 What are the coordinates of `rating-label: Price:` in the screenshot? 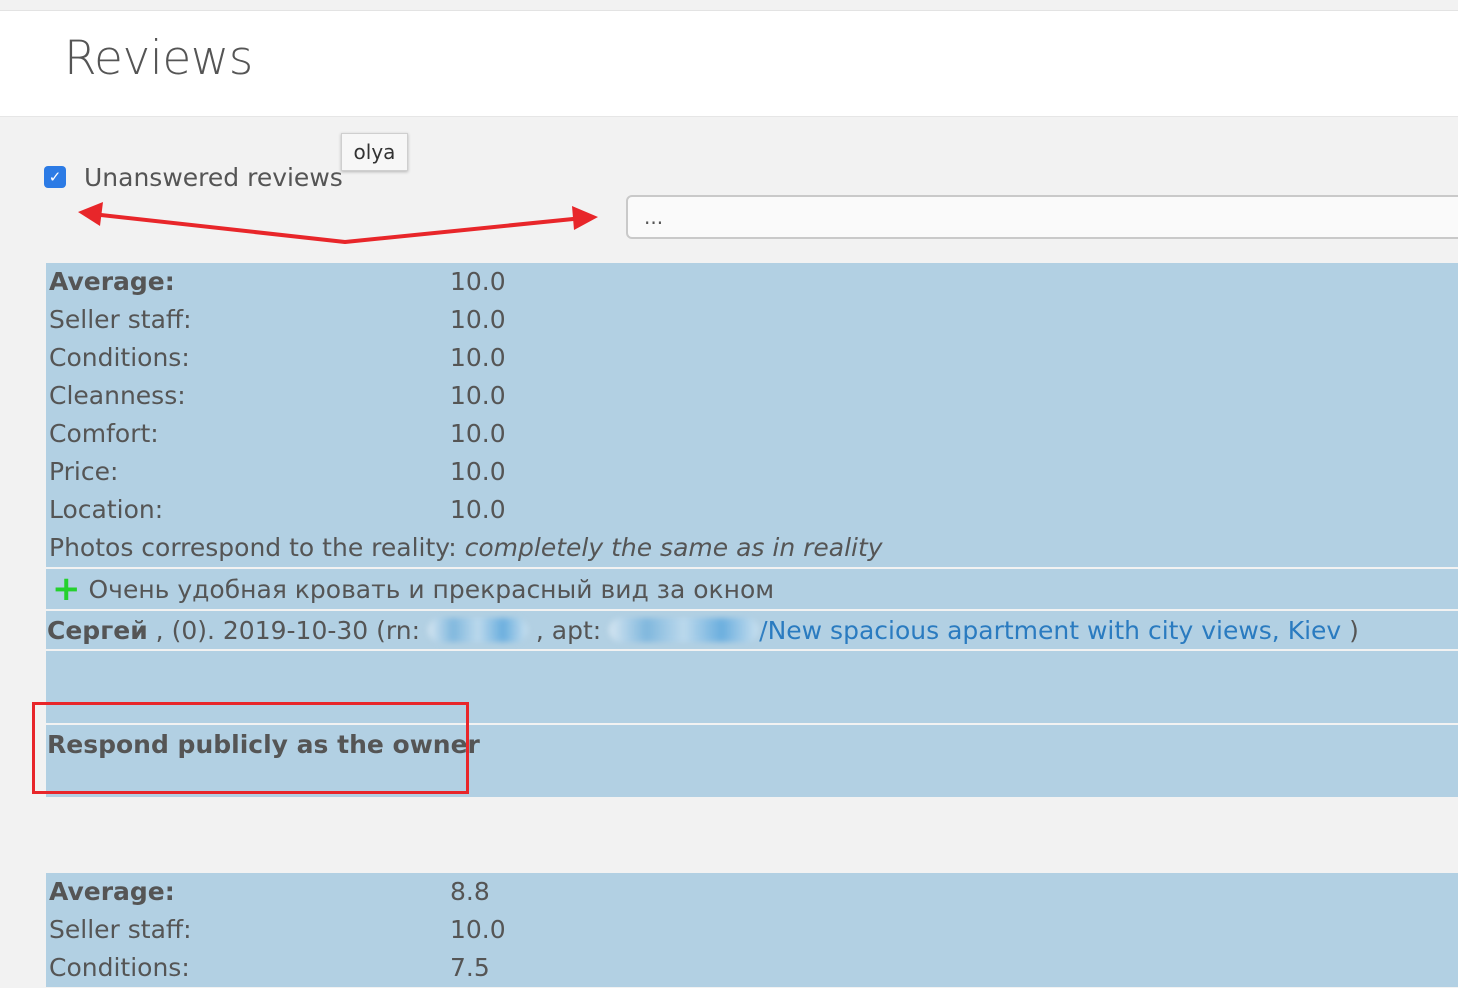 It's located at (84, 471).